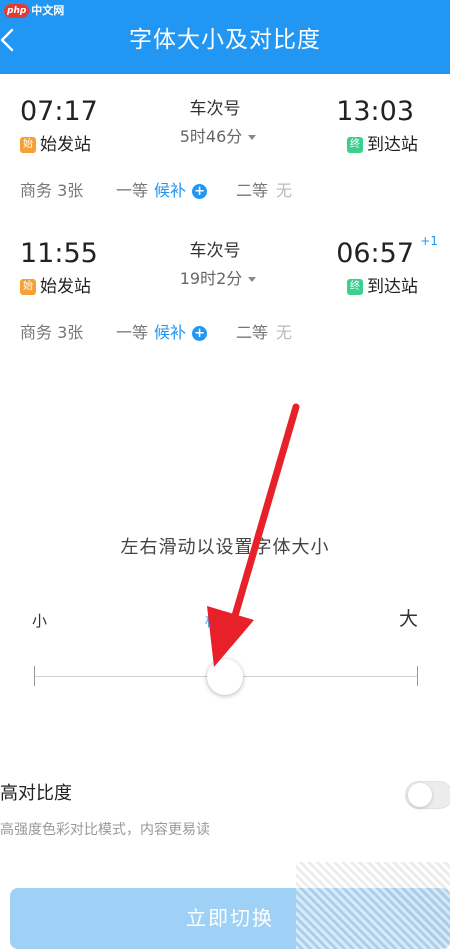 The image size is (450, 949). What do you see at coordinates (375, 253) in the screenshot?
I see `arrival-time: 06:57` at bounding box center [375, 253].